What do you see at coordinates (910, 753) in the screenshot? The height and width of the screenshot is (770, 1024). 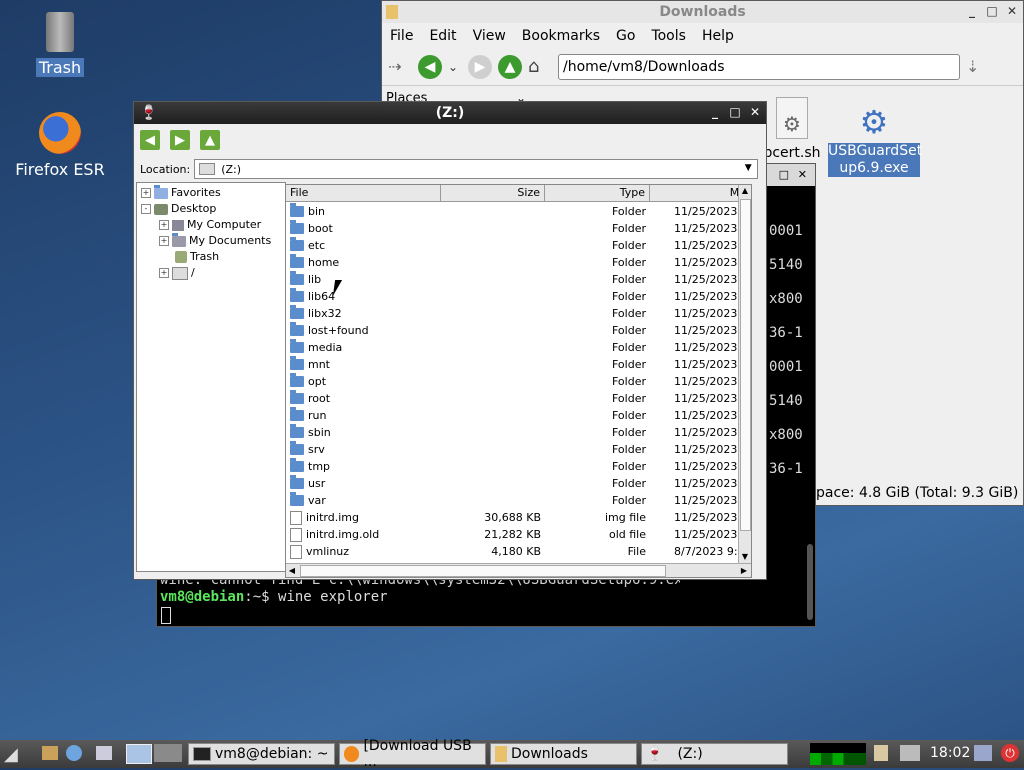 I see `network-icon` at bounding box center [910, 753].